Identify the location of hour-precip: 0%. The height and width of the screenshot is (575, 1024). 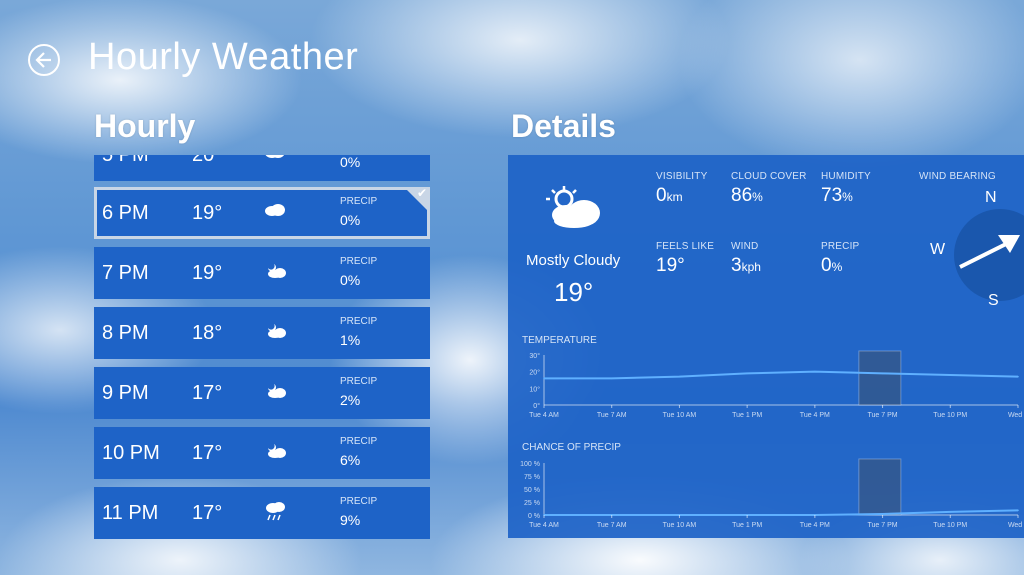
(350, 280).